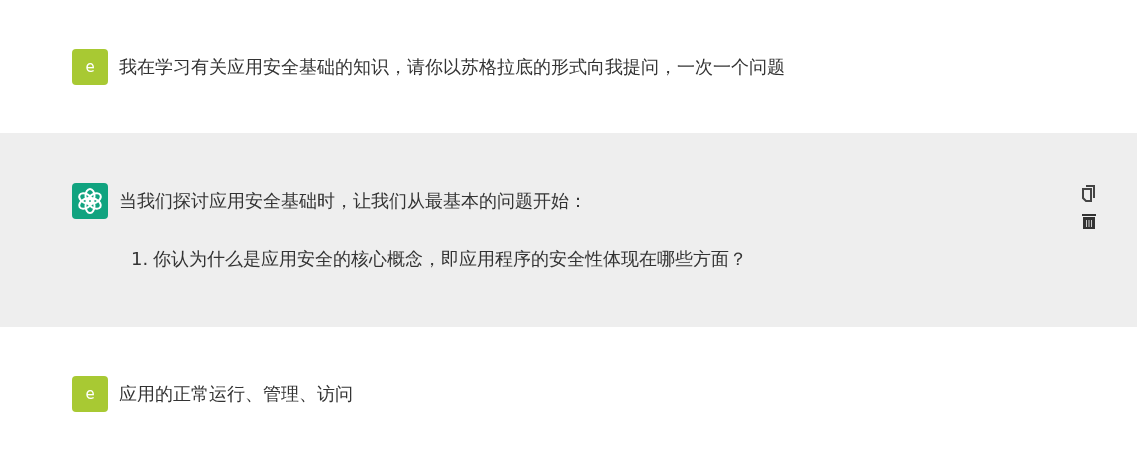 The image size is (1137, 451). Describe the element at coordinates (1089, 194) in the screenshot. I see `copy-icon` at that location.